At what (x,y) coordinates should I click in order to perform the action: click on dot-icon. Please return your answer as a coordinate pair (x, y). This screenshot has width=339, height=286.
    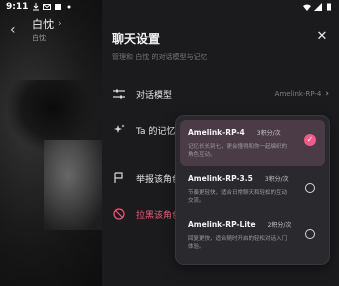
    Looking at the image, I should click on (69, 7).